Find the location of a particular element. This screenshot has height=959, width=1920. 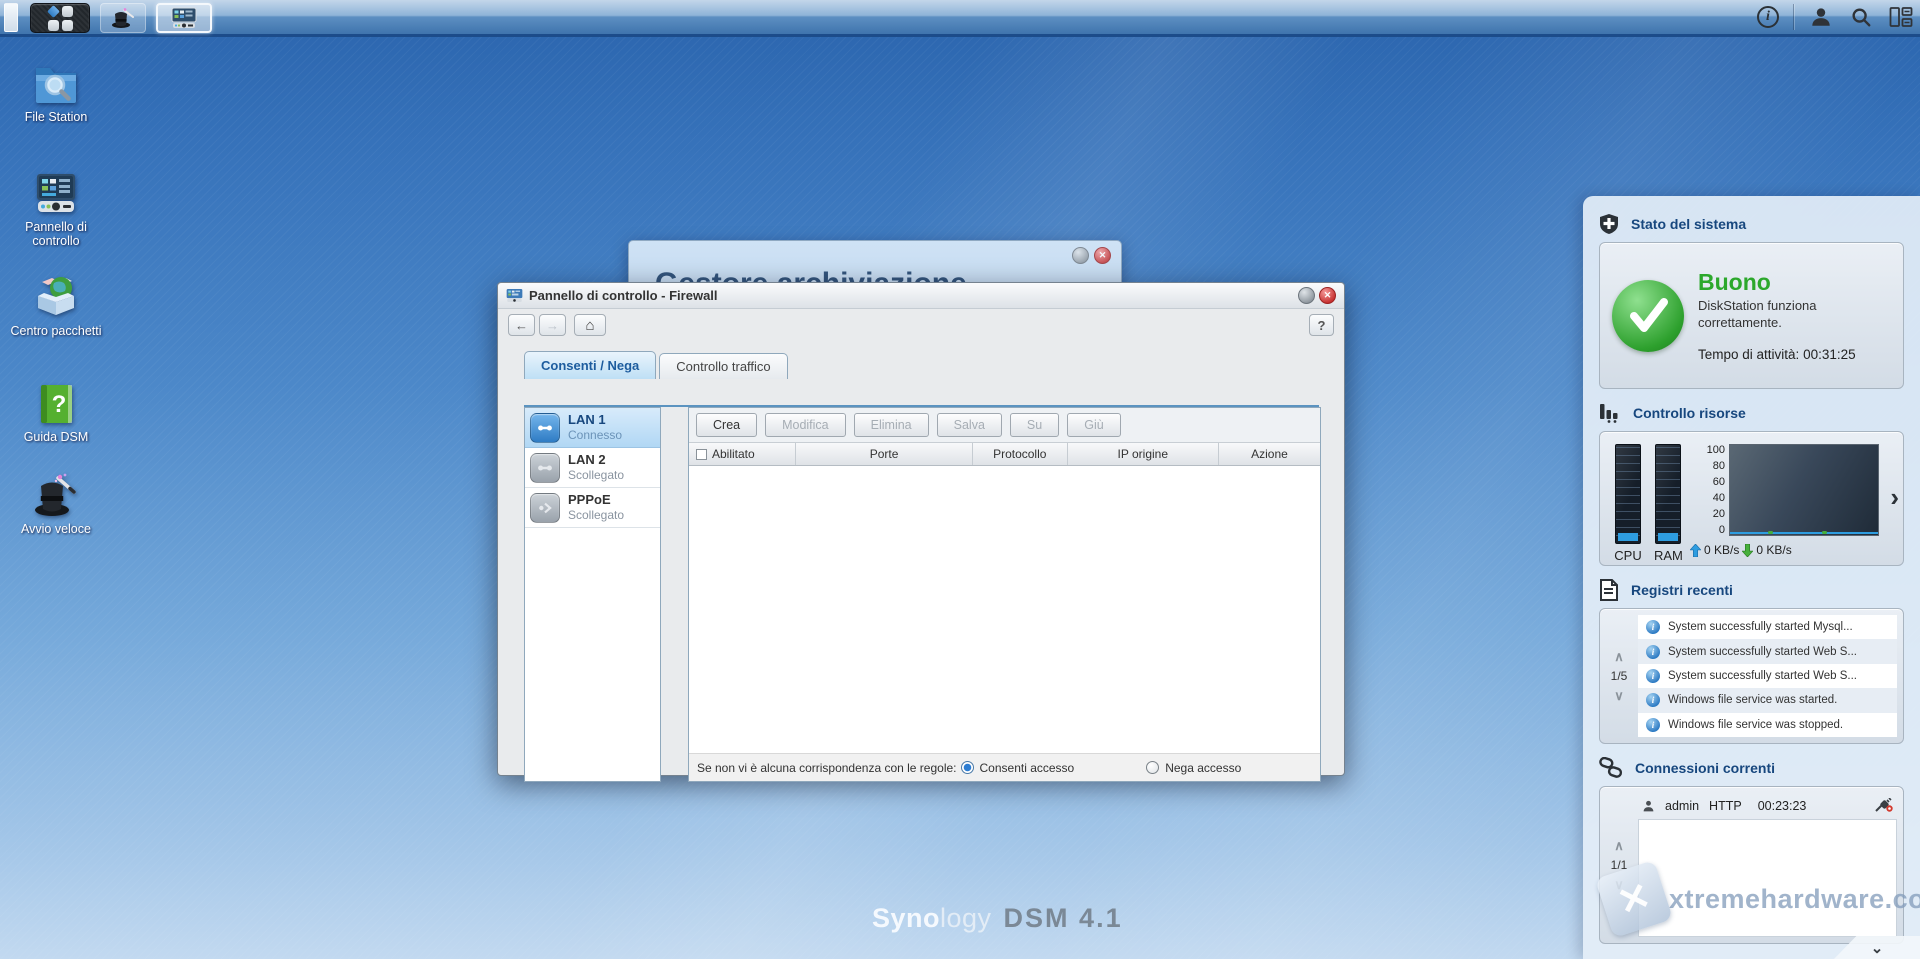

column-header-protocollo: Protocollo is located at coordinates (1020, 454).